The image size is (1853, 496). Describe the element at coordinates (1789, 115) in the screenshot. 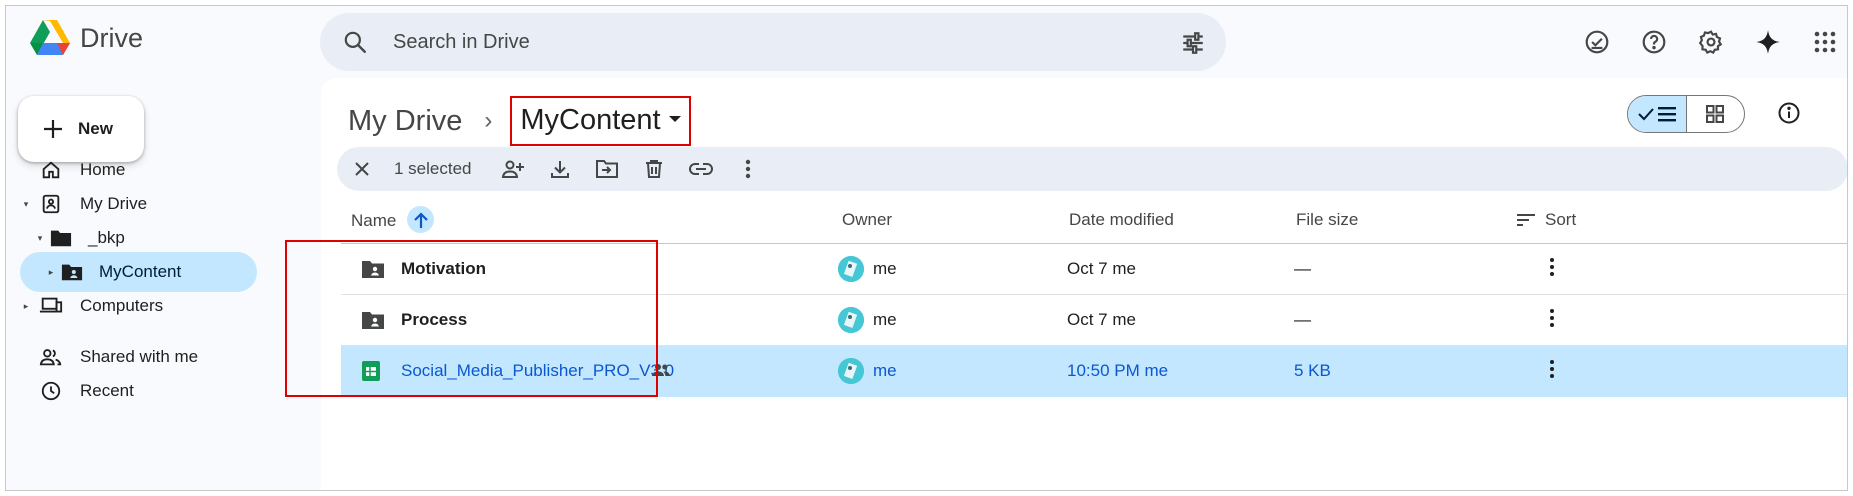

I see `info-icon` at that location.